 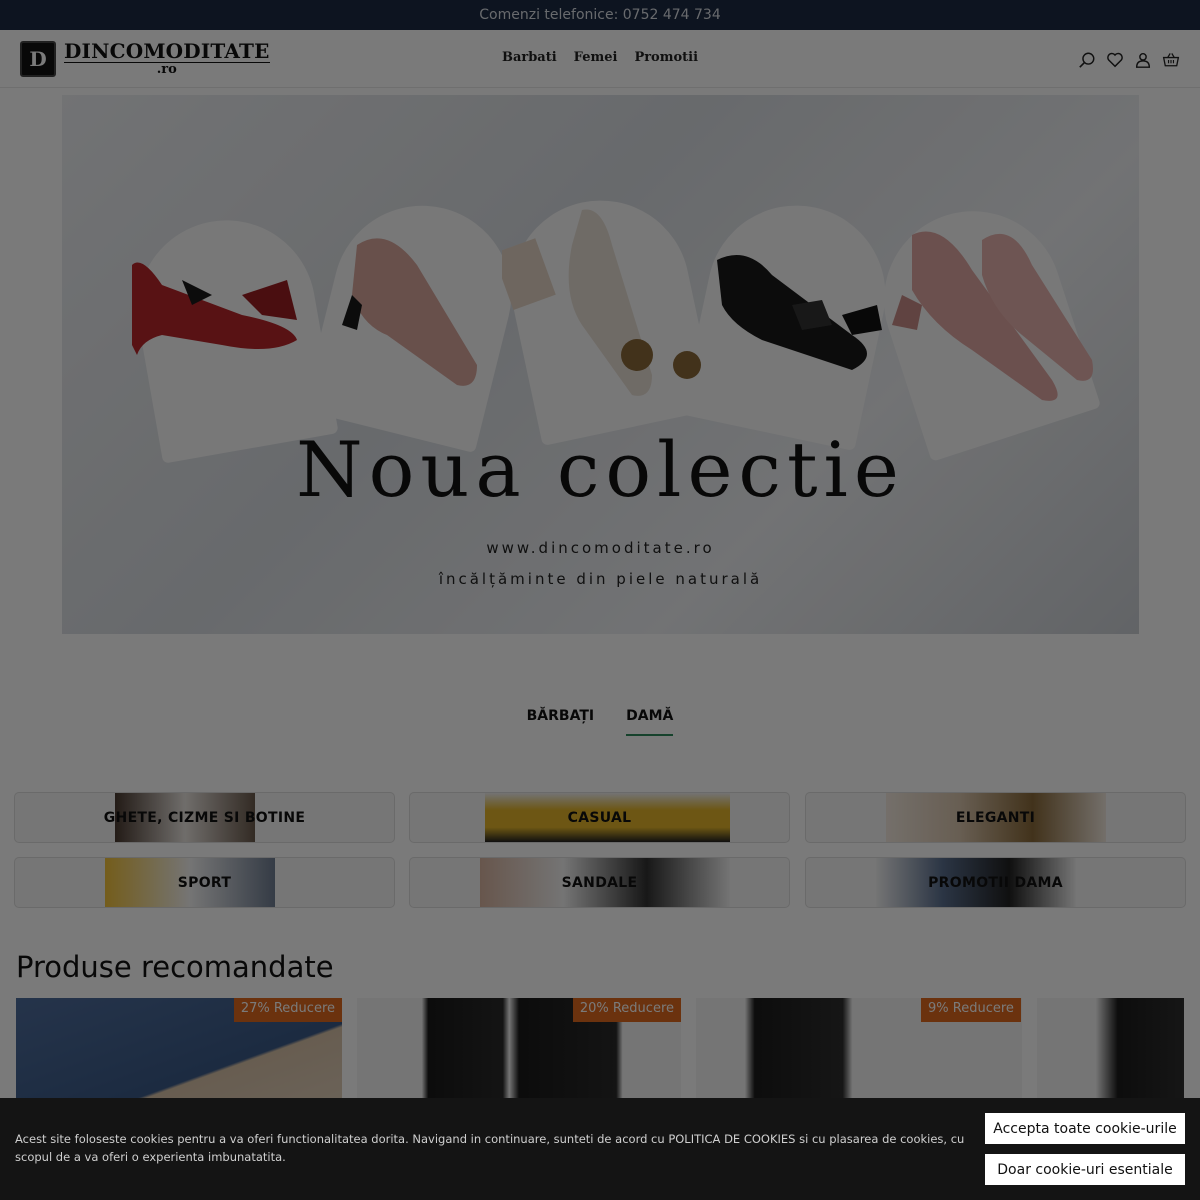 I want to click on logo-mark: D, so click(x=38, y=58).